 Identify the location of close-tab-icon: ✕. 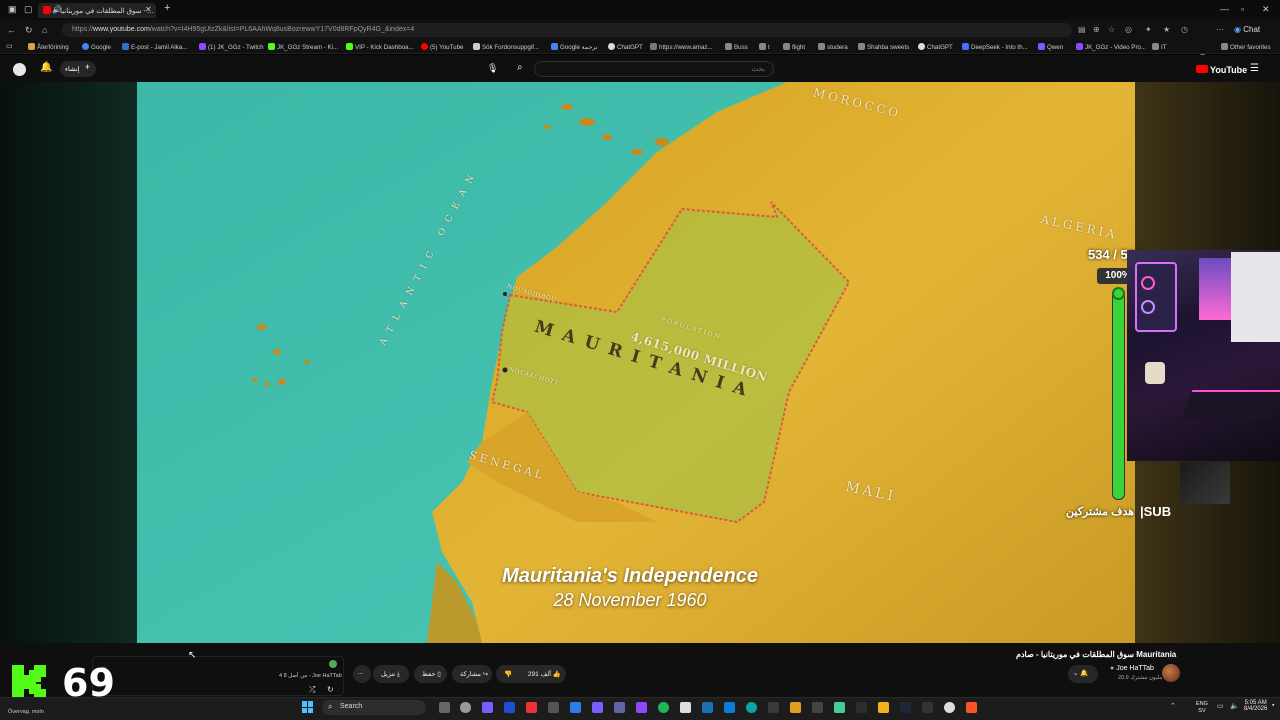
(148, 9).